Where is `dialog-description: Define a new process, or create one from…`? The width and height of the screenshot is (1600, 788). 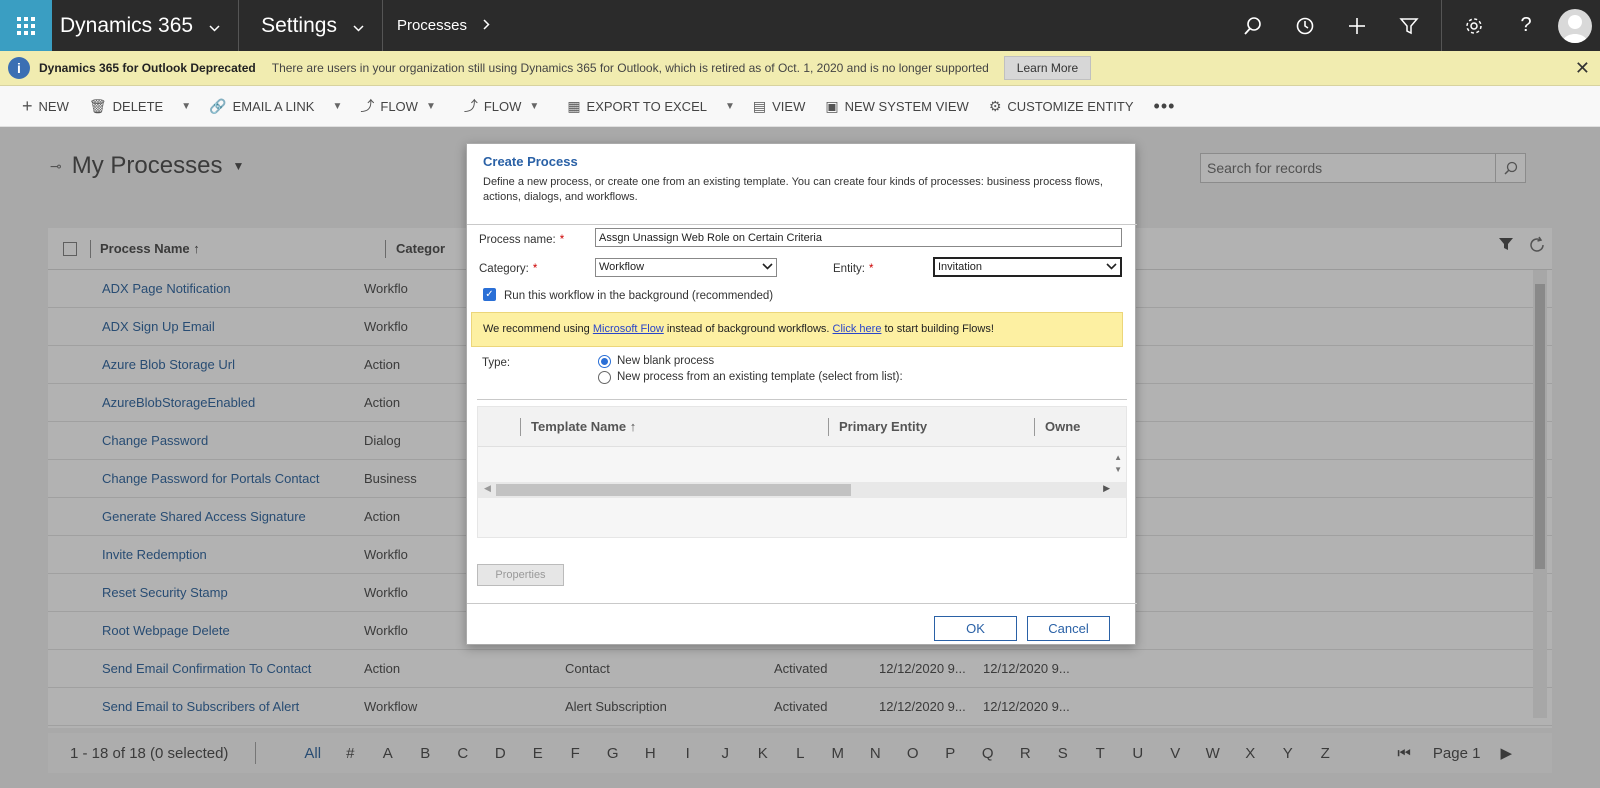 dialog-description: Define a new process, or create one from… is located at coordinates (793, 189).